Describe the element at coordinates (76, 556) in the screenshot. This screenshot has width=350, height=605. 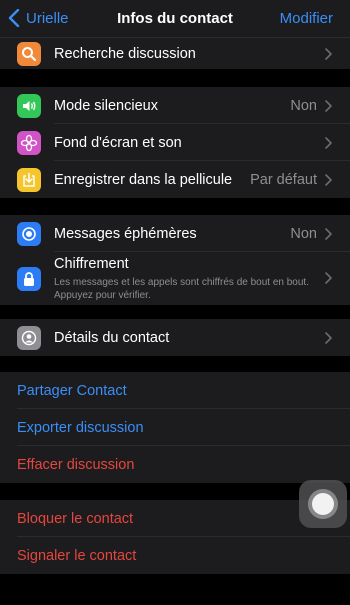
I see `report-contact-button: Signaler le contact` at that location.